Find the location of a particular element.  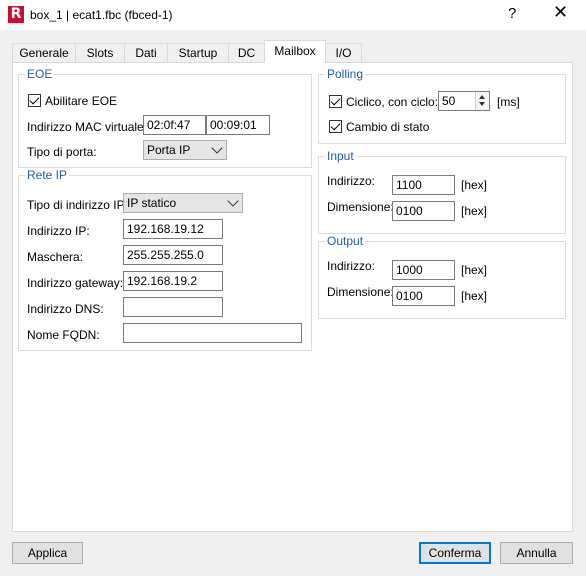

cycle-value: 50 is located at coordinates (449, 101).